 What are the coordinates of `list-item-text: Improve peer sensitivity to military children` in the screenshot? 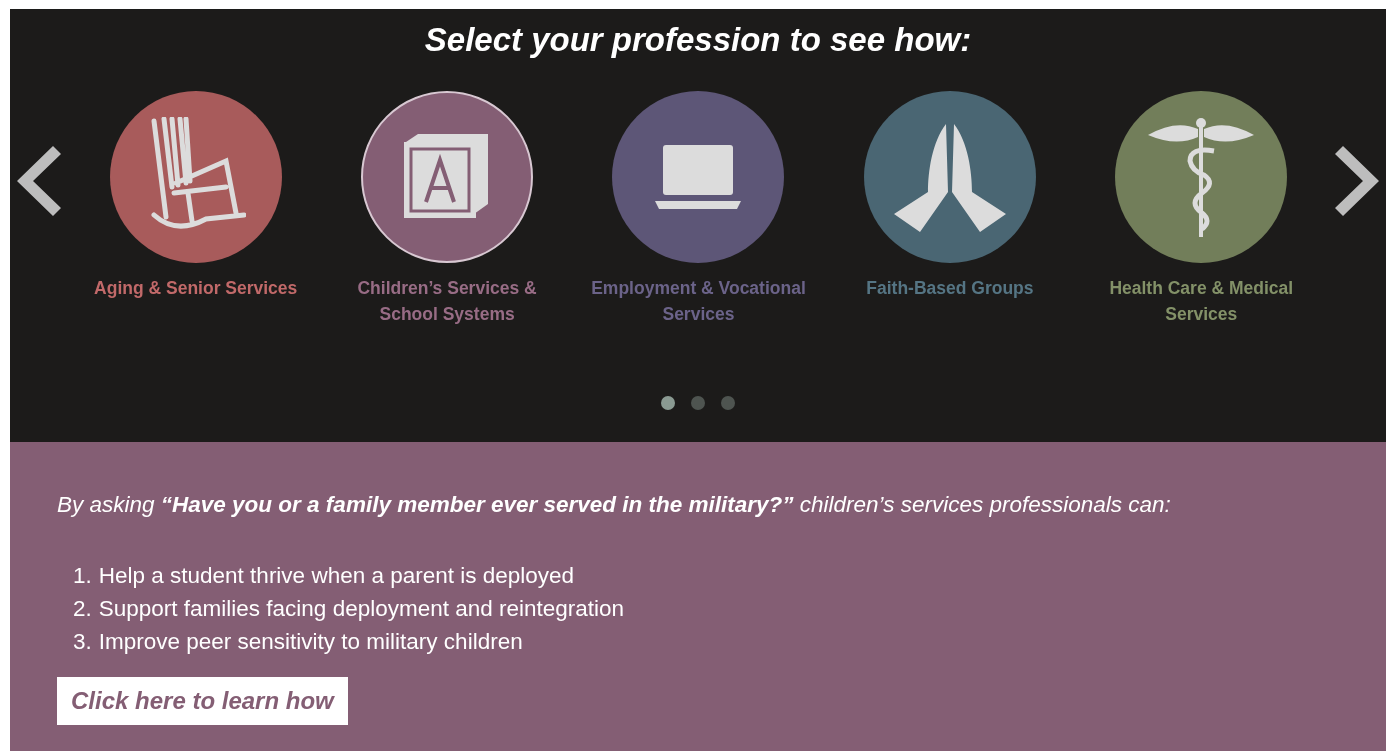 It's located at (310, 642).